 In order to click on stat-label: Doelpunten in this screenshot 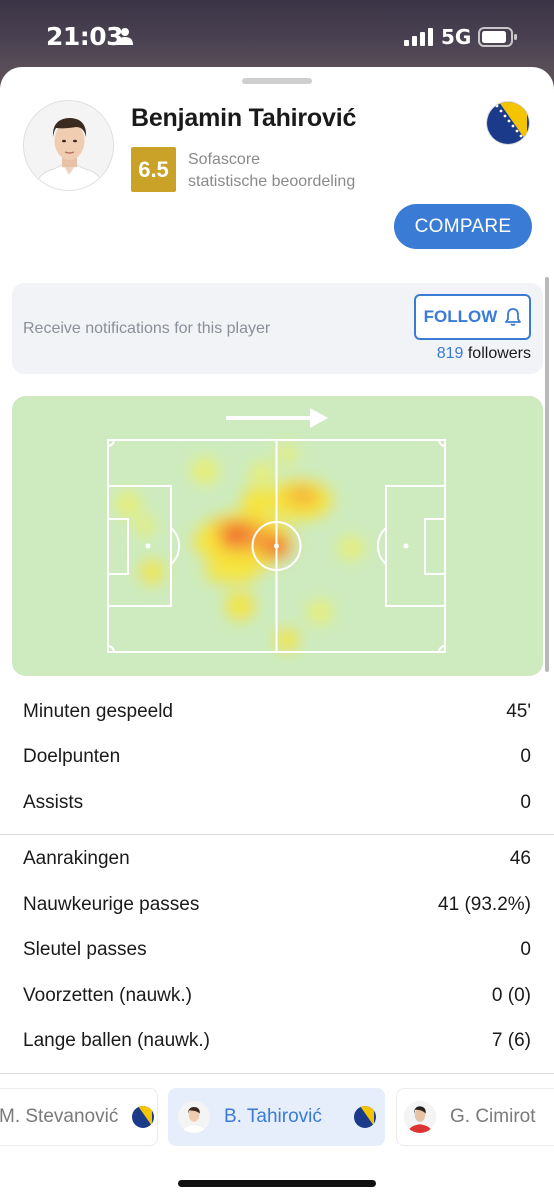, I will do `click(72, 756)`.